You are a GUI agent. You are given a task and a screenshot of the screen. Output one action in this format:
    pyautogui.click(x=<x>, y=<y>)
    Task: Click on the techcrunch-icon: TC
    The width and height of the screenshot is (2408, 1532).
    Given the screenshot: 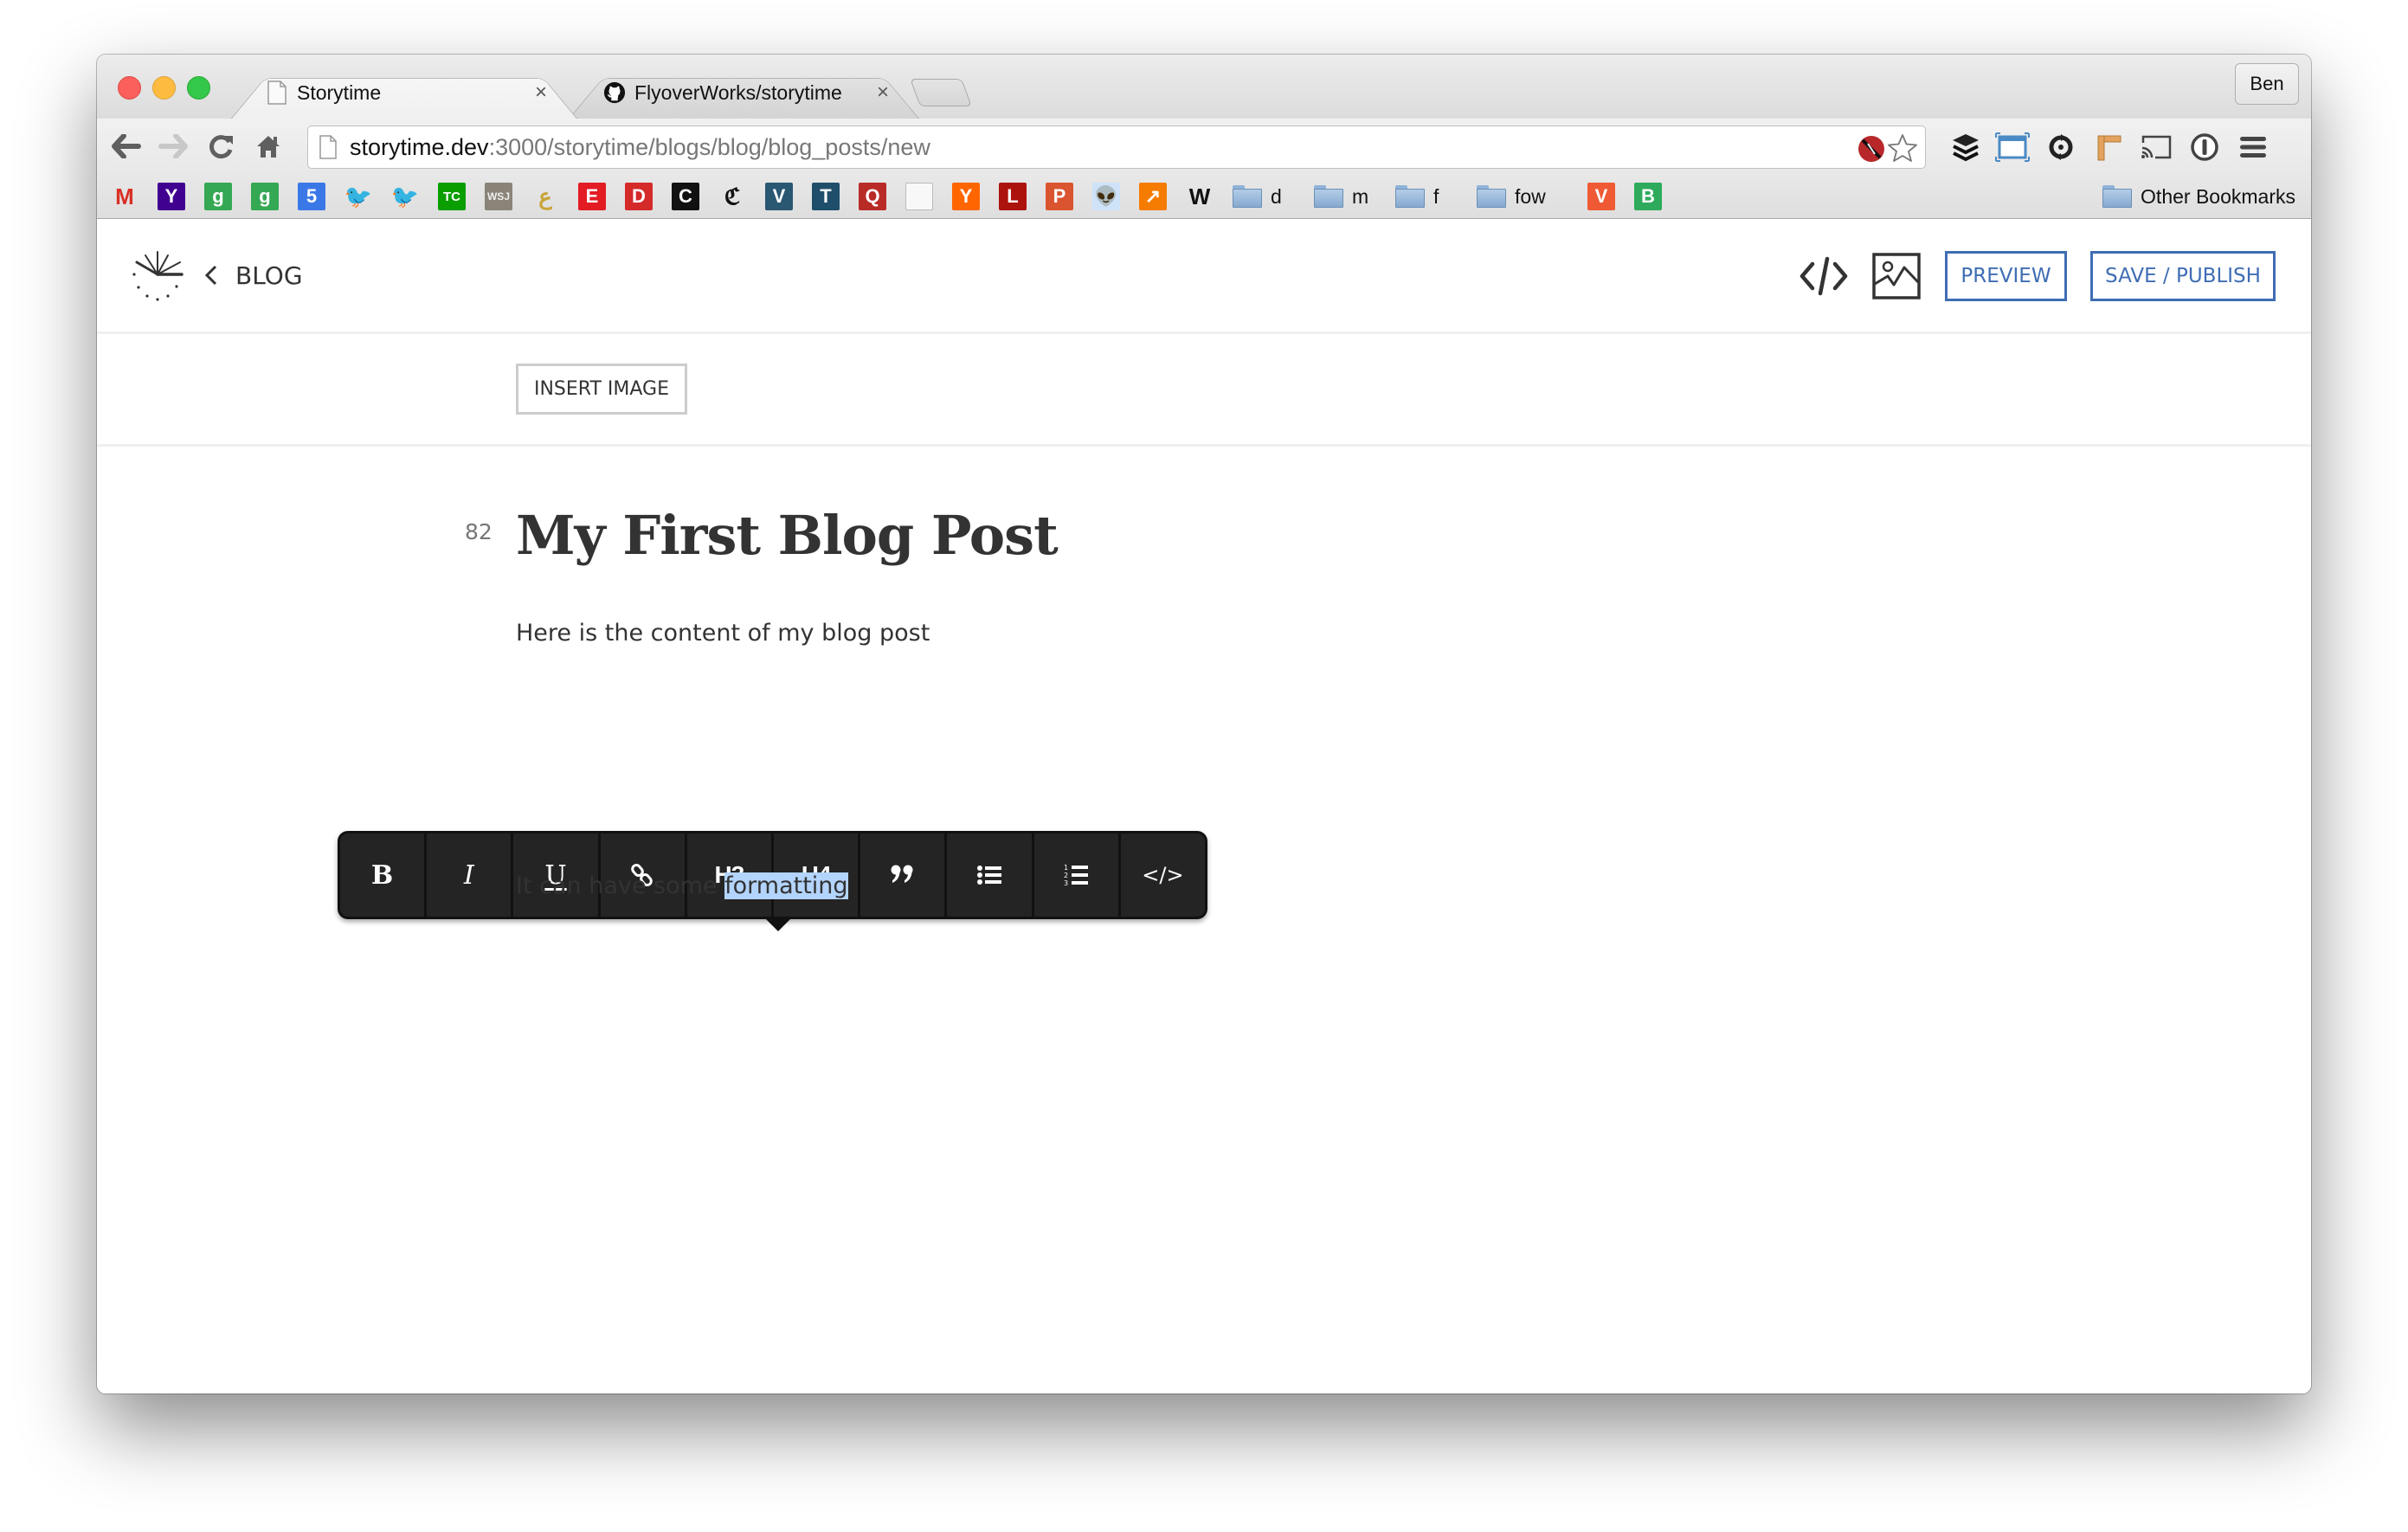 What is the action you would take?
    pyautogui.click(x=452, y=196)
    